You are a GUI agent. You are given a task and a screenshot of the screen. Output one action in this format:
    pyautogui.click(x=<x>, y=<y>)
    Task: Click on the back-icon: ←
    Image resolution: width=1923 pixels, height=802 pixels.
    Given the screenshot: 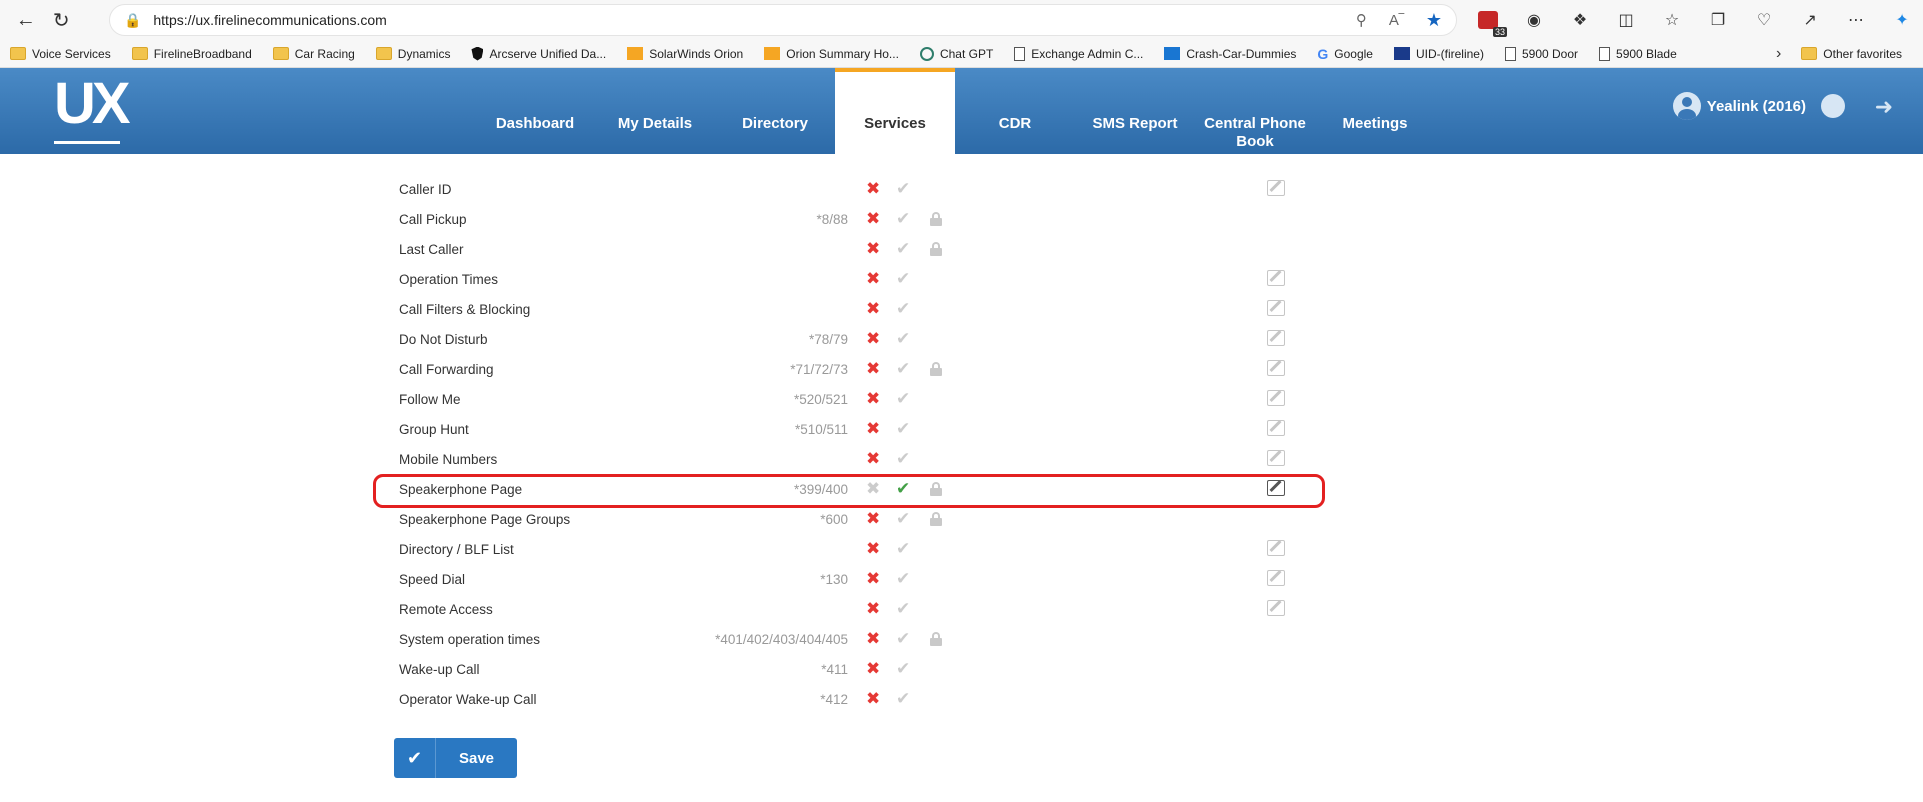 What is the action you would take?
    pyautogui.click(x=25, y=20)
    